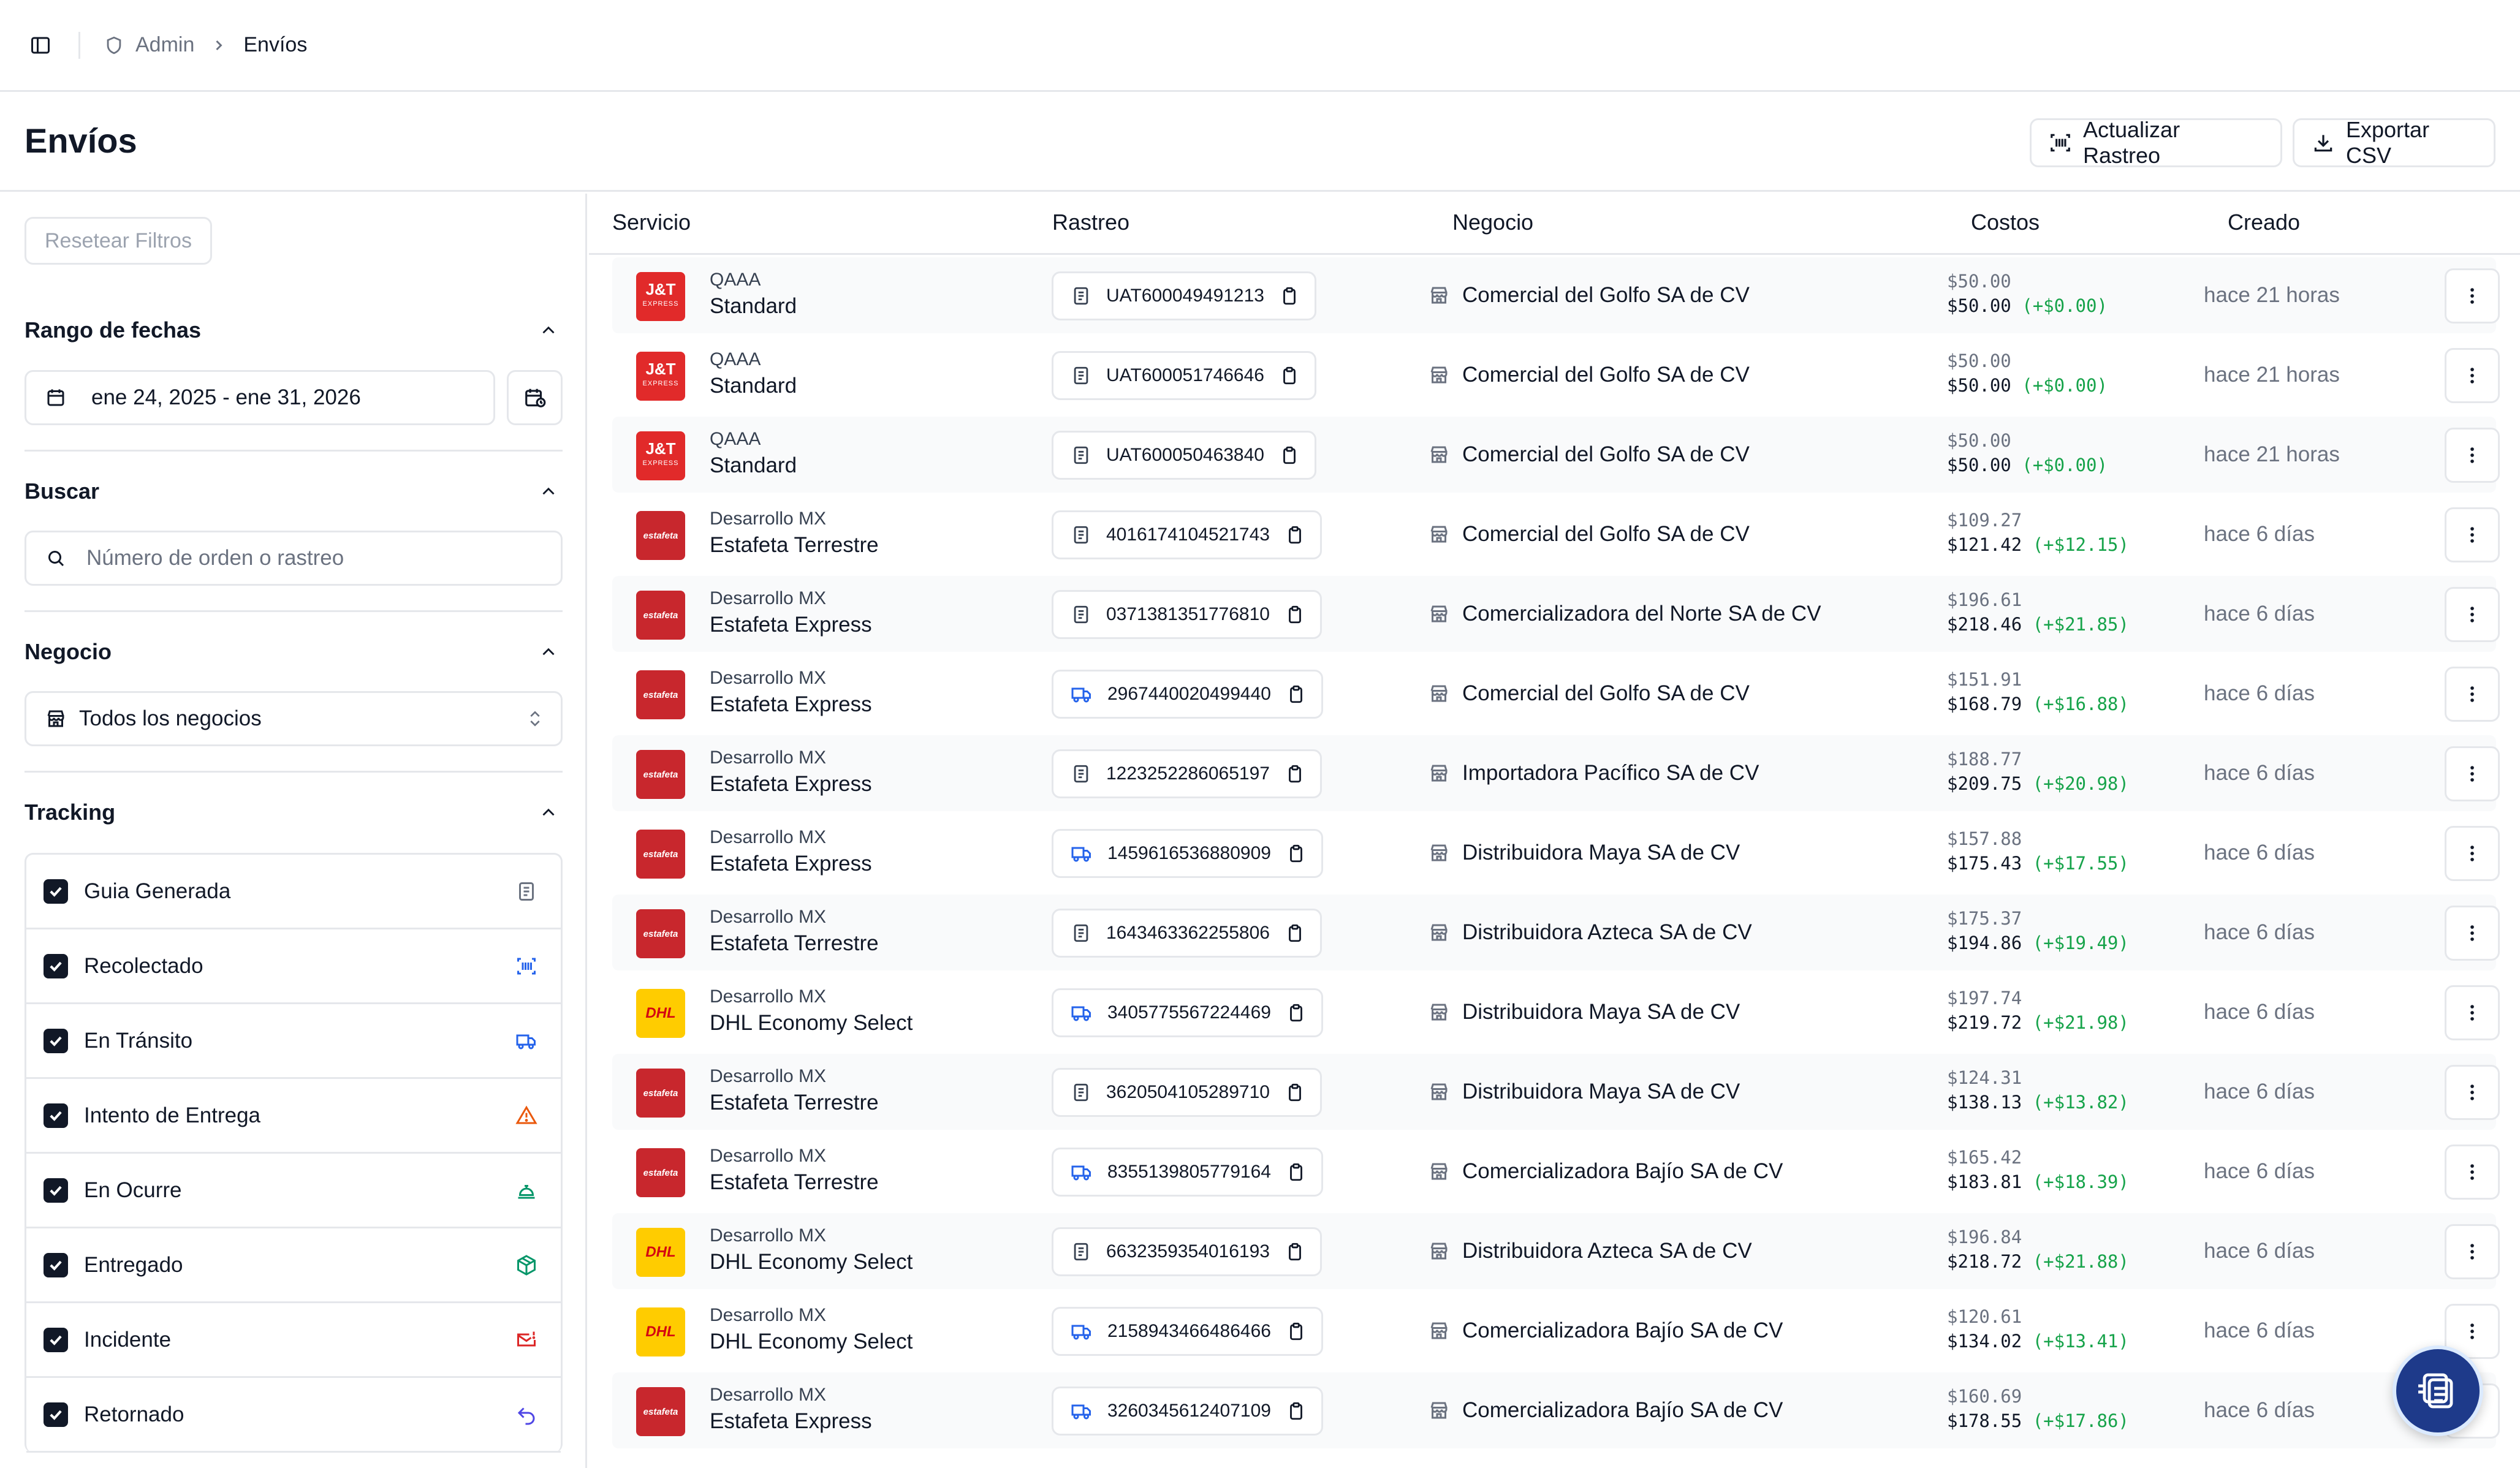  Describe the element at coordinates (1188, 1172) in the screenshot. I see `tracking-number-chip: 8355139805779164` at that location.